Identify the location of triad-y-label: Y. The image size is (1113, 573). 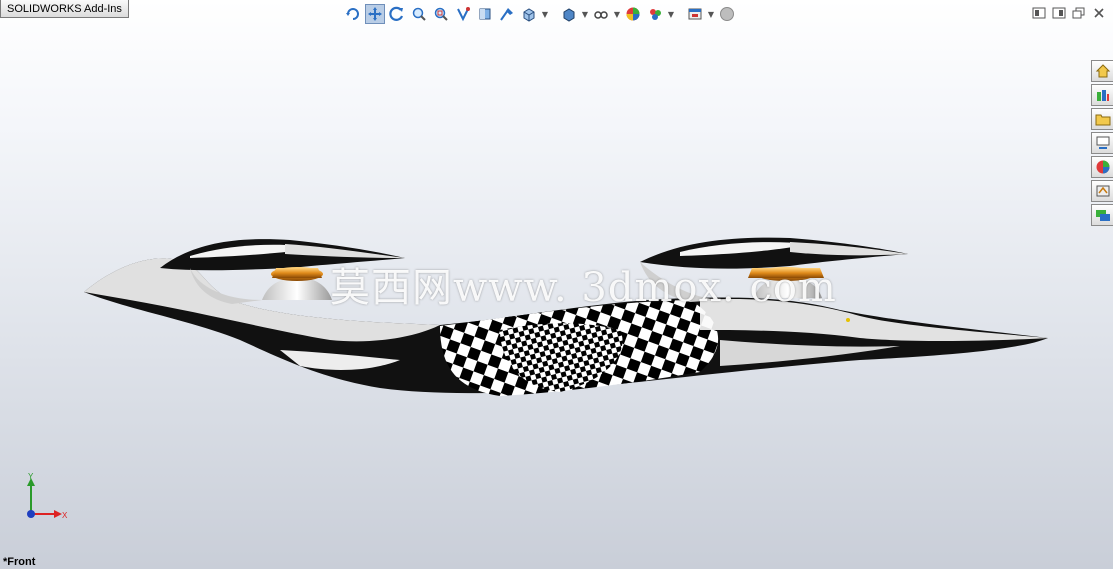
(31, 476).